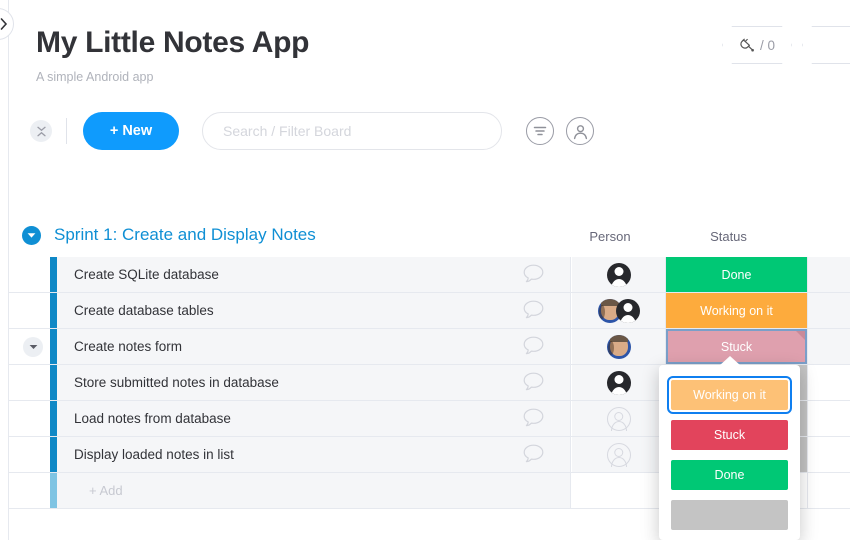 This screenshot has height=540, width=850. I want to click on status-label: Done, so click(736, 274).